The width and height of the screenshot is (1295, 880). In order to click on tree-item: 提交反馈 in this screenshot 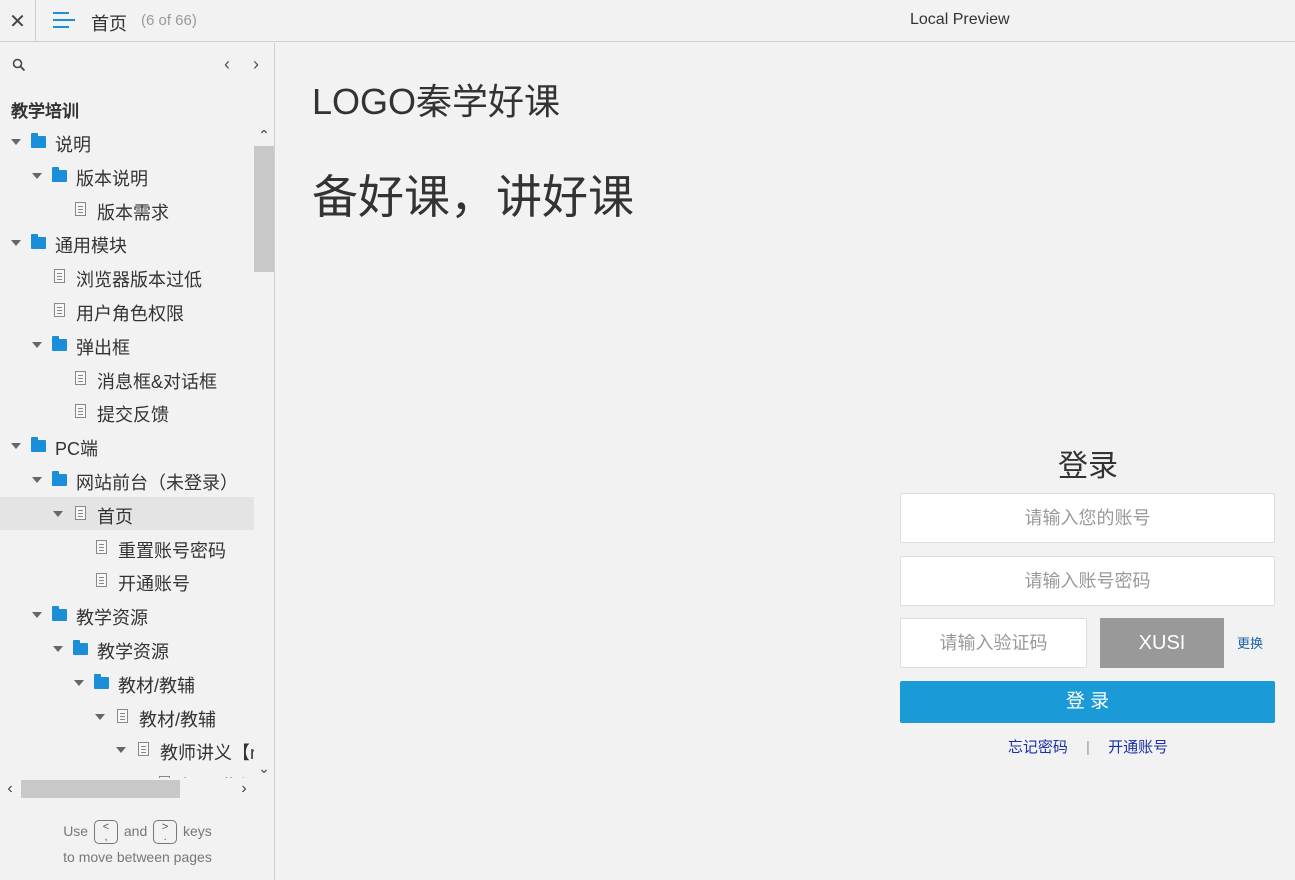, I will do `click(127, 411)`.